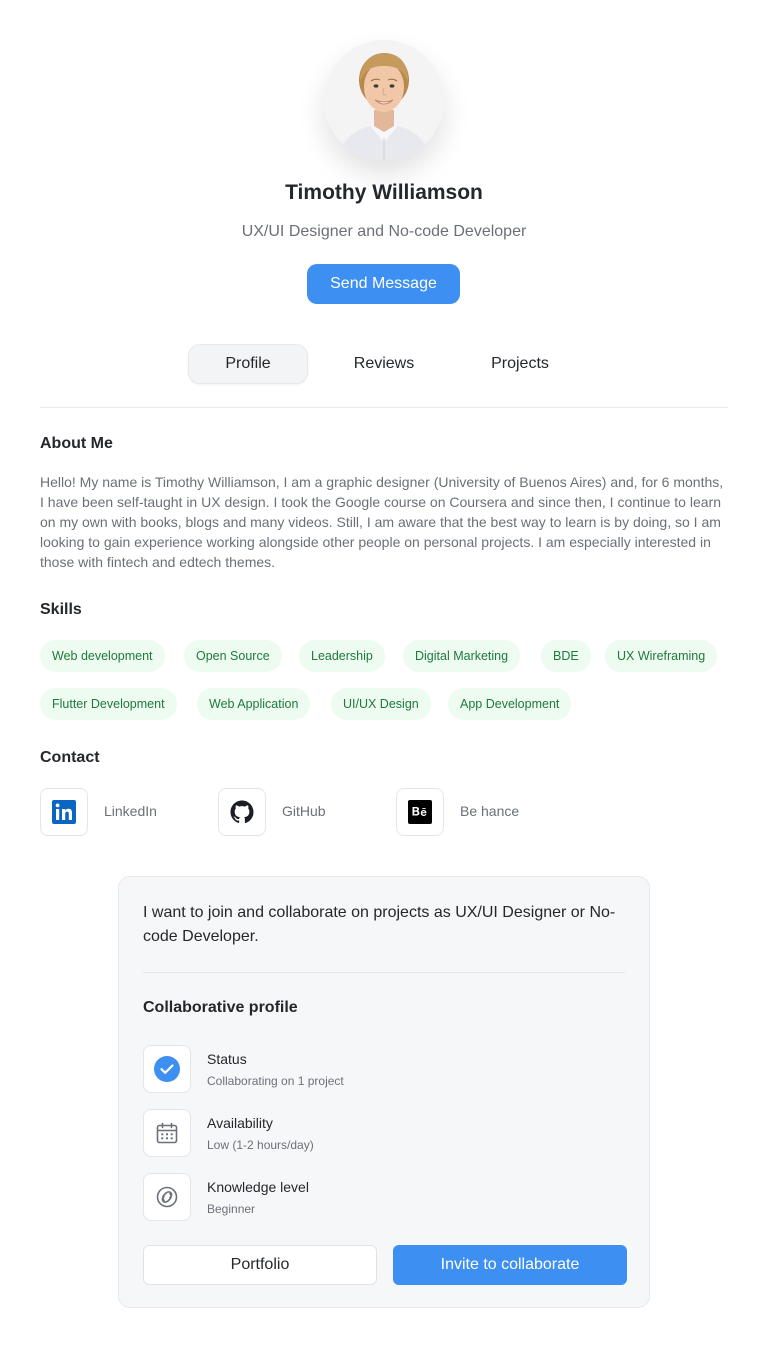  What do you see at coordinates (260, 1145) in the screenshot?
I see `availability-value: Low (1-2 hours/day)` at bounding box center [260, 1145].